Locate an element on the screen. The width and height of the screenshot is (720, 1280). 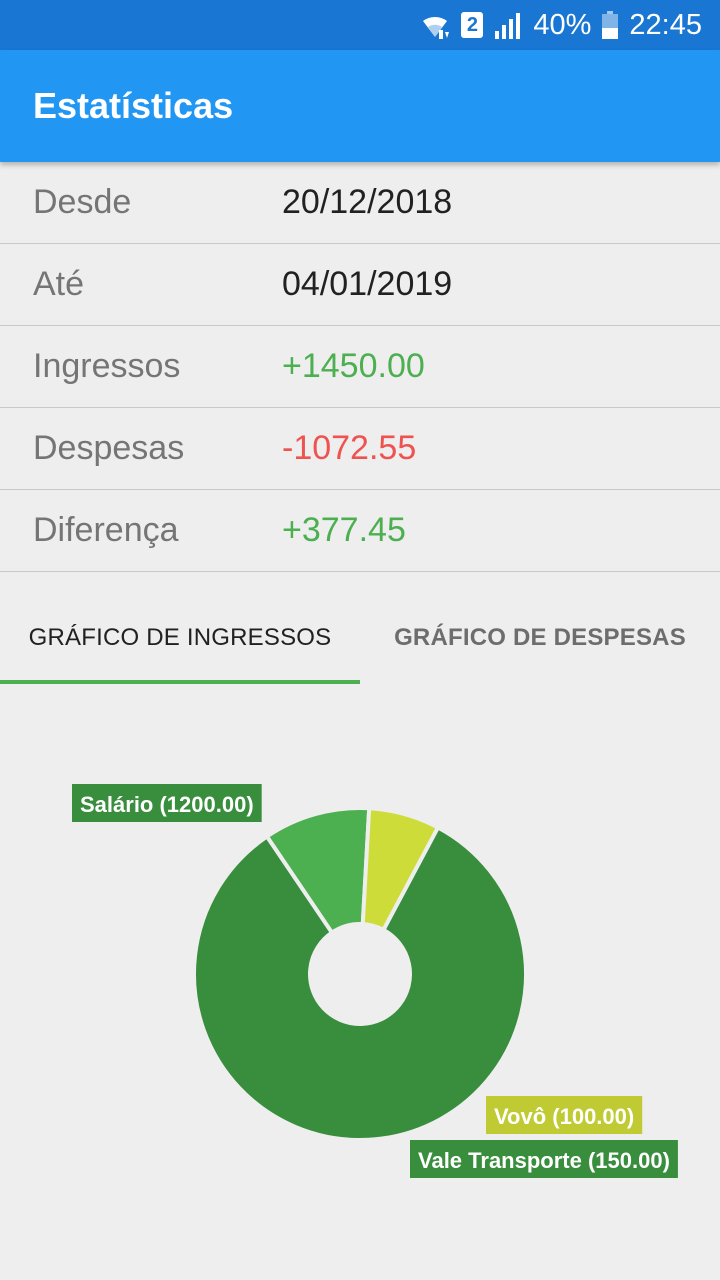
sim-2-icon: 2 is located at coordinates (472, 25).